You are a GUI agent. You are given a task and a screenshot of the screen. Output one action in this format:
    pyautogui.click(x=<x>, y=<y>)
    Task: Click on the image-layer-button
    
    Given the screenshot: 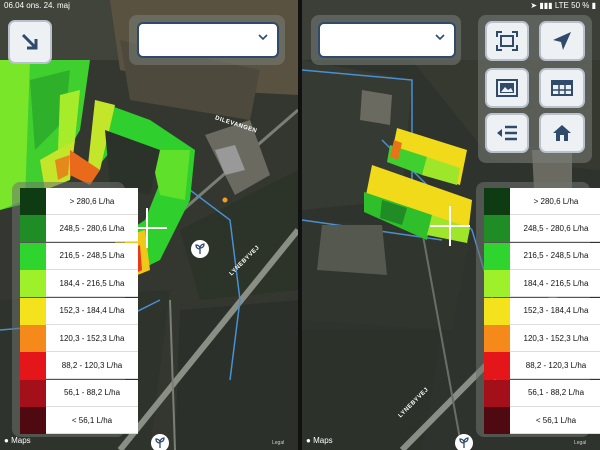 What is the action you would take?
    pyautogui.click(x=507, y=88)
    